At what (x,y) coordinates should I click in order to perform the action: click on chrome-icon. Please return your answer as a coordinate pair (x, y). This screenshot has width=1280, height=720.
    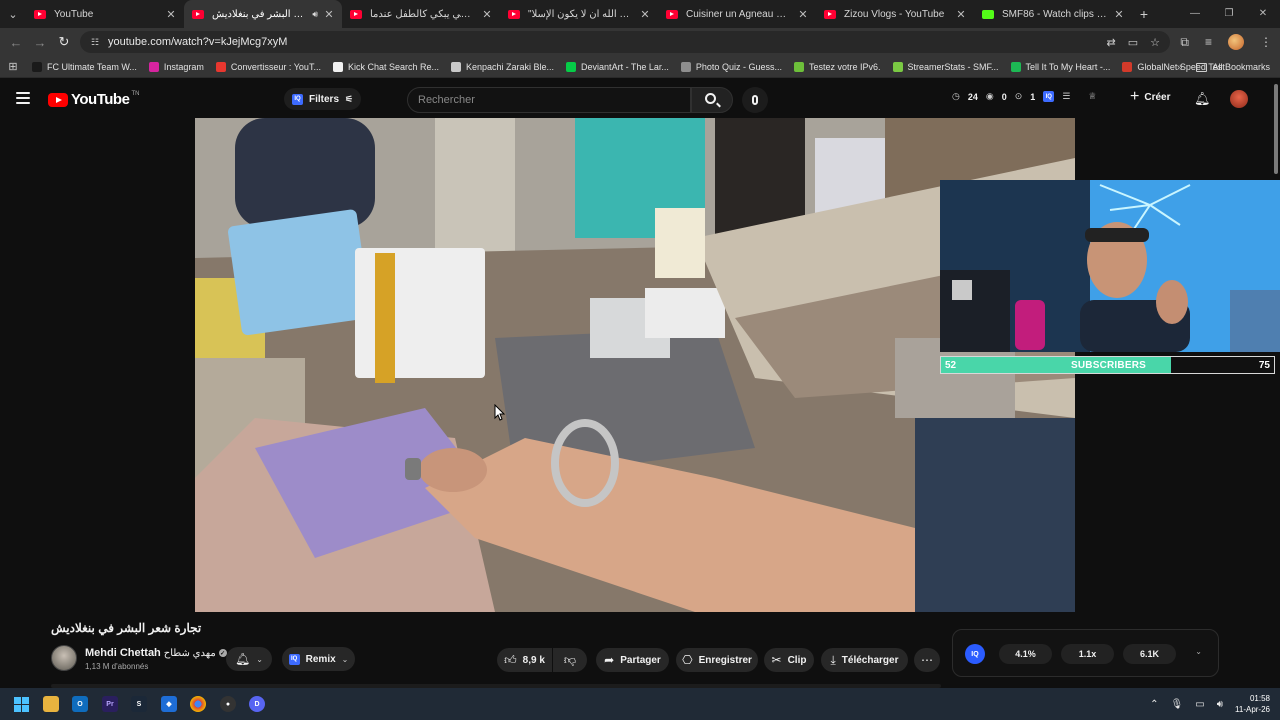
    Looking at the image, I should click on (198, 704).